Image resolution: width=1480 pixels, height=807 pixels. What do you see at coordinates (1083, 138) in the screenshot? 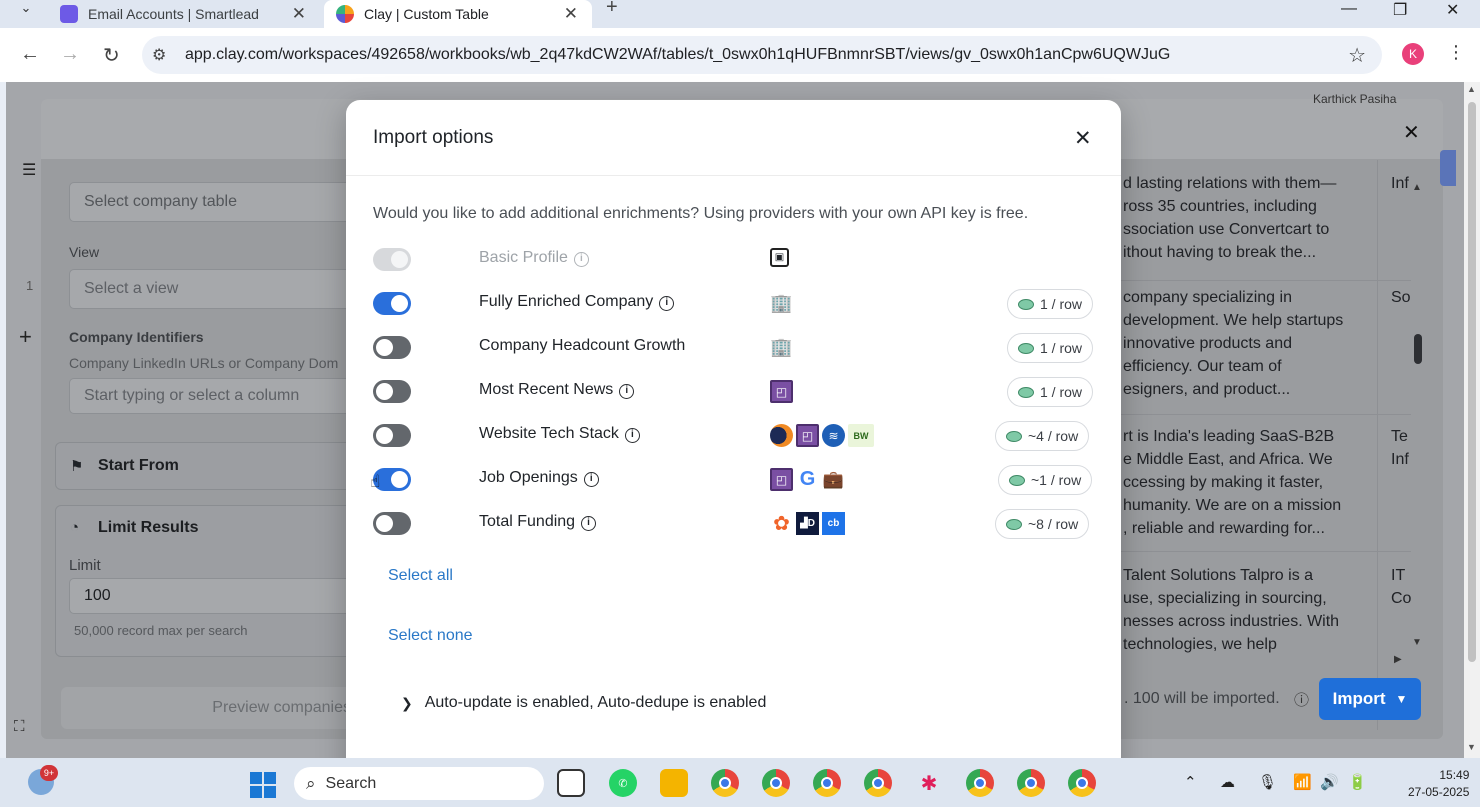
I see `close-icon: ✕` at bounding box center [1083, 138].